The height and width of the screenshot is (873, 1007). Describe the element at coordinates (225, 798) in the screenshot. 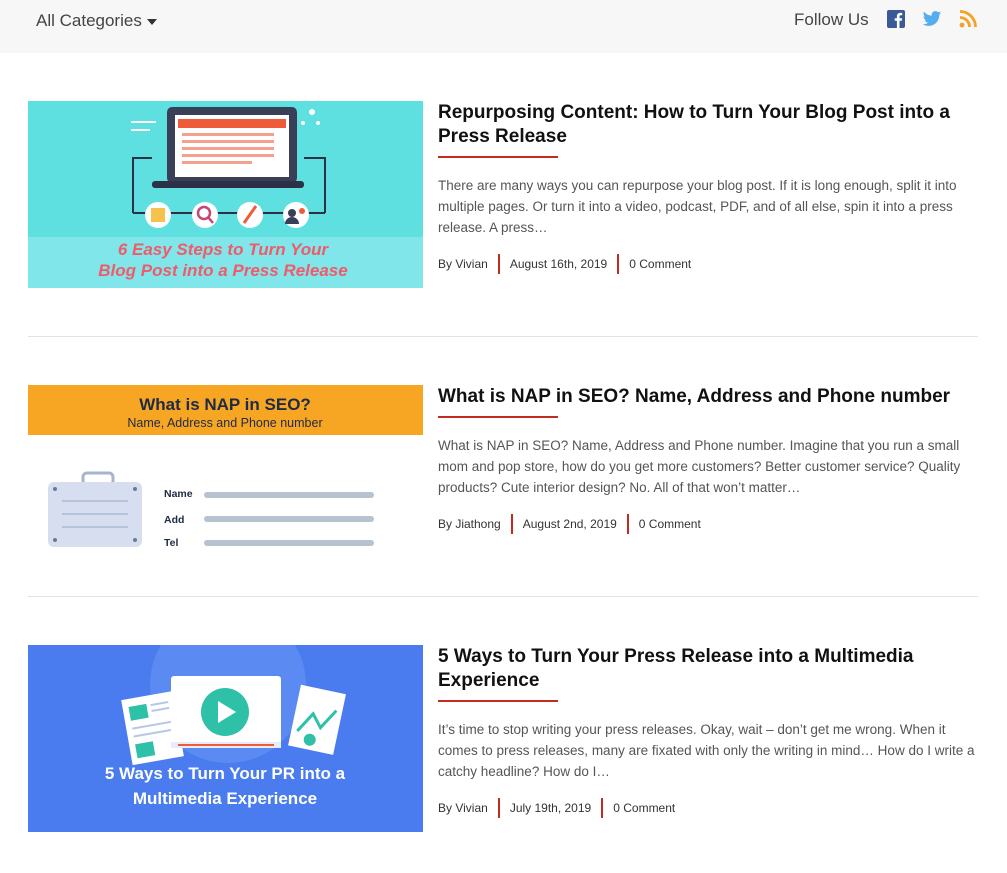

I see `thumbnail-caption-line2: Multimedia Experience` at that location.